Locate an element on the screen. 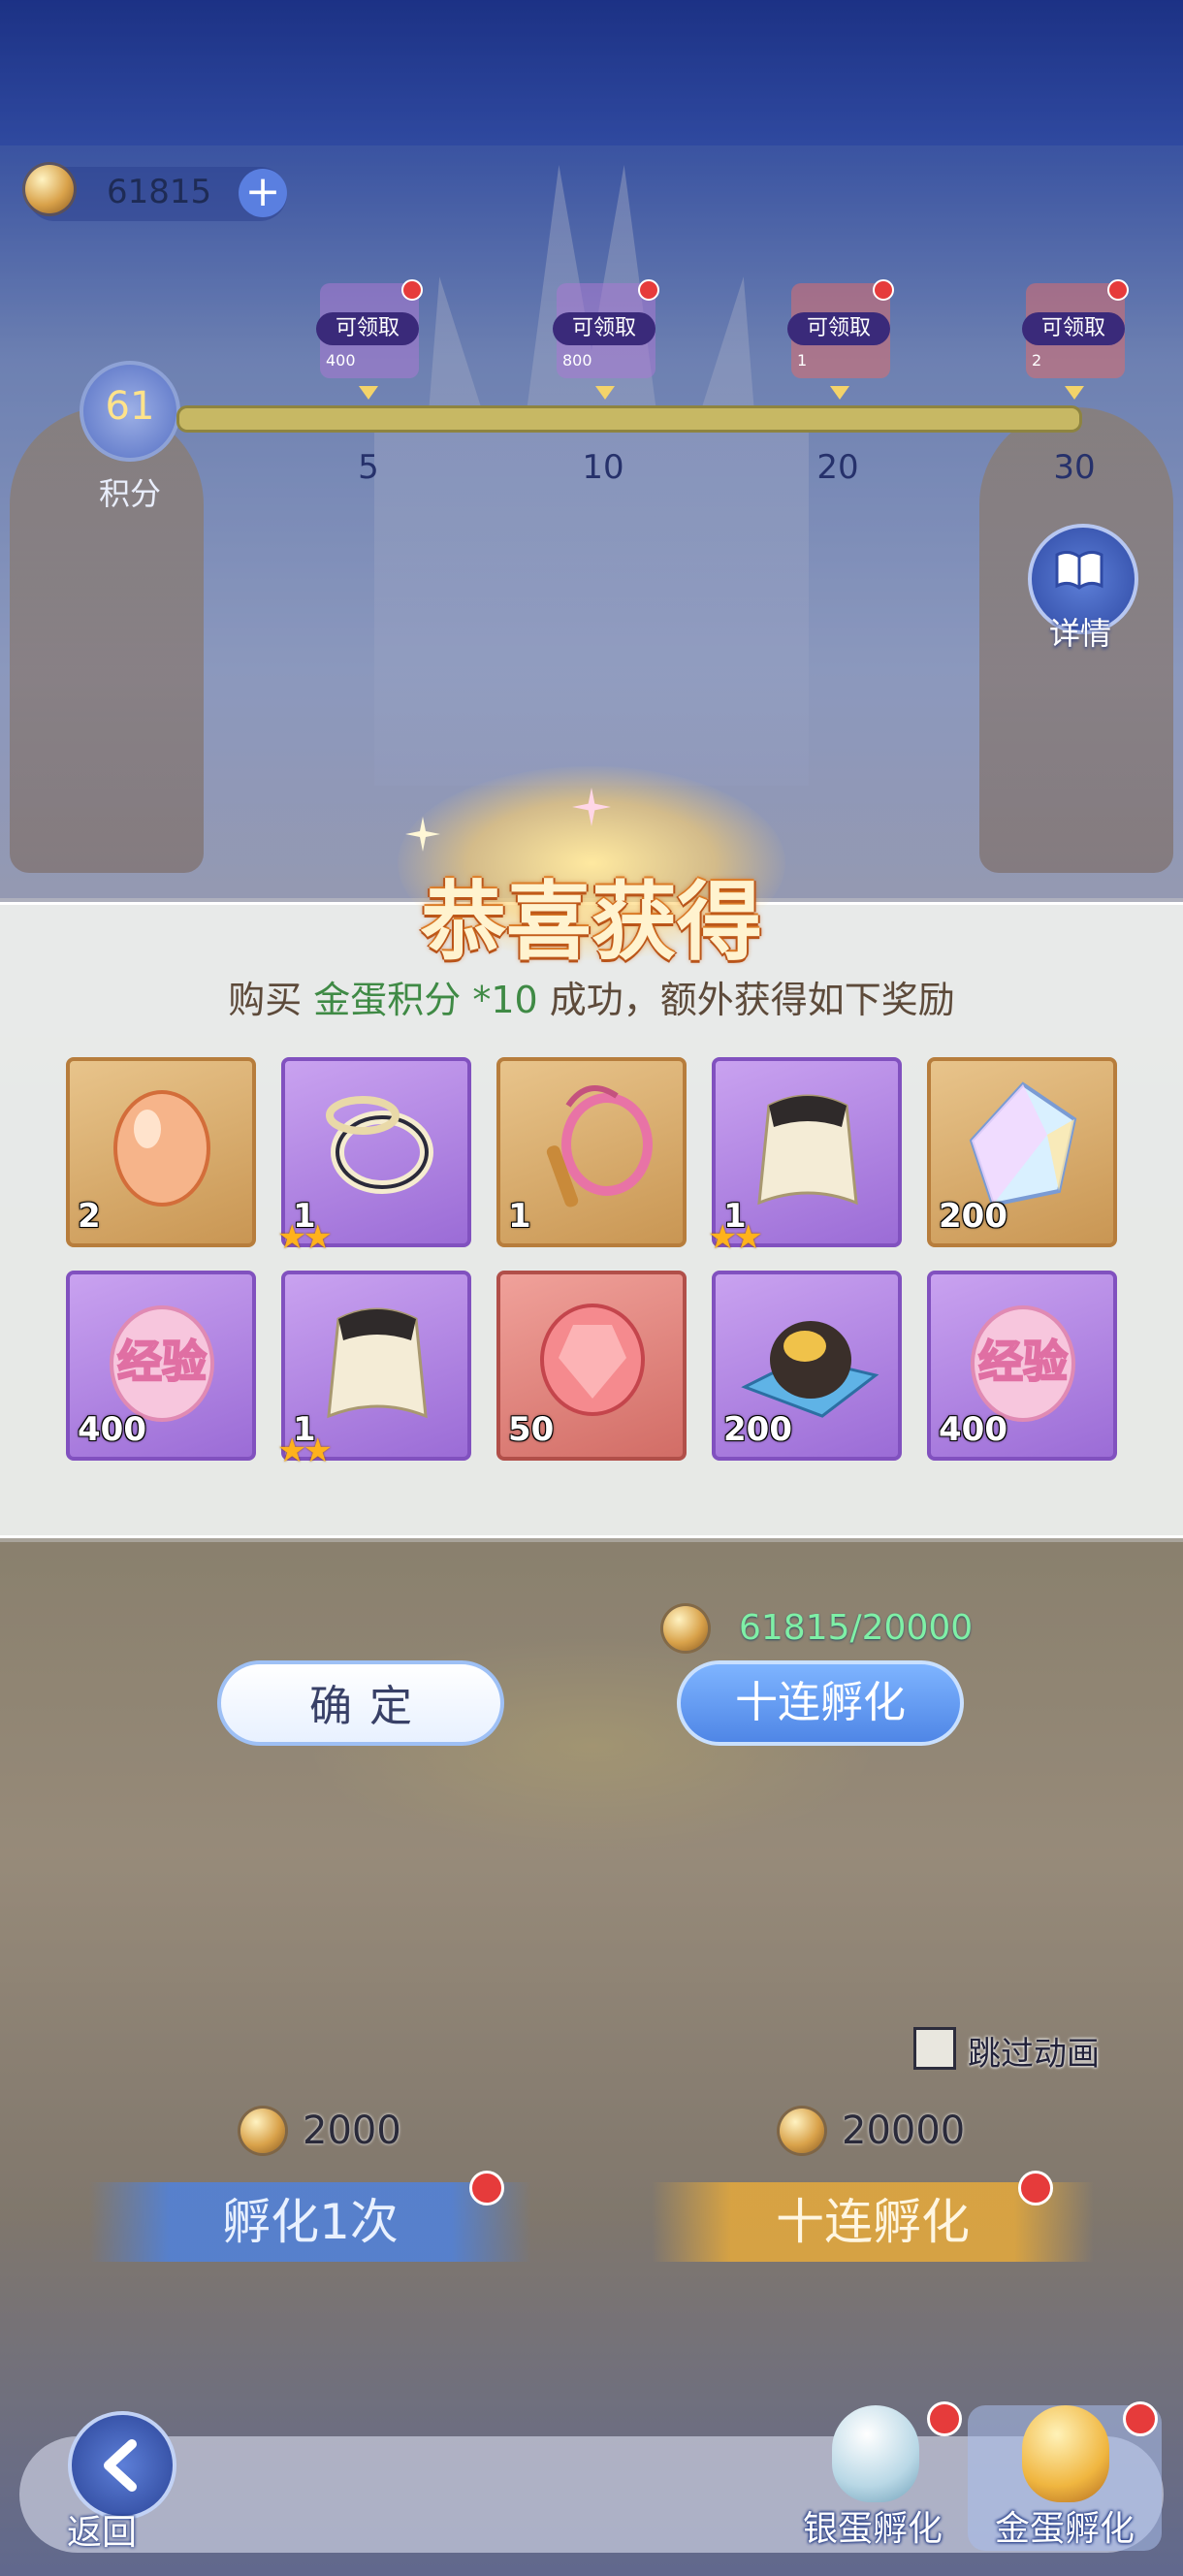 The width and height of the screenshot is (1183, 2576). points-label: 积分 is located at coordinates (129, 493).